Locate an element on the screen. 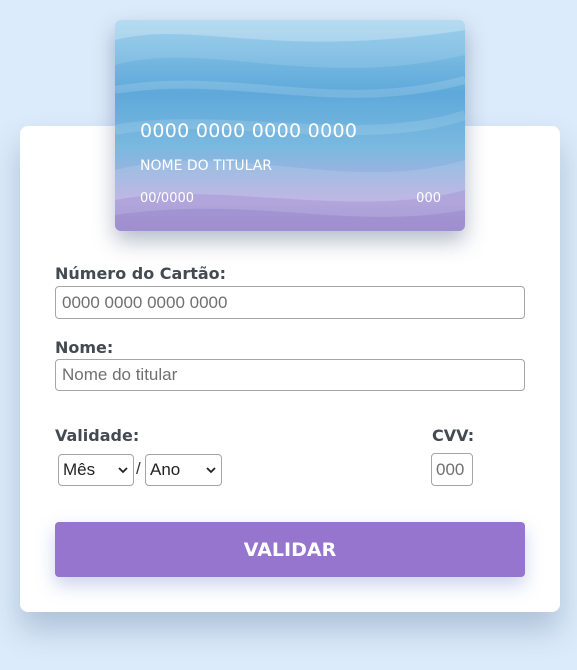 The width and height of the screenshot is (577, 670). card-number-display: 0000 0000 0000 0000 is located at coordinates (249, 131).